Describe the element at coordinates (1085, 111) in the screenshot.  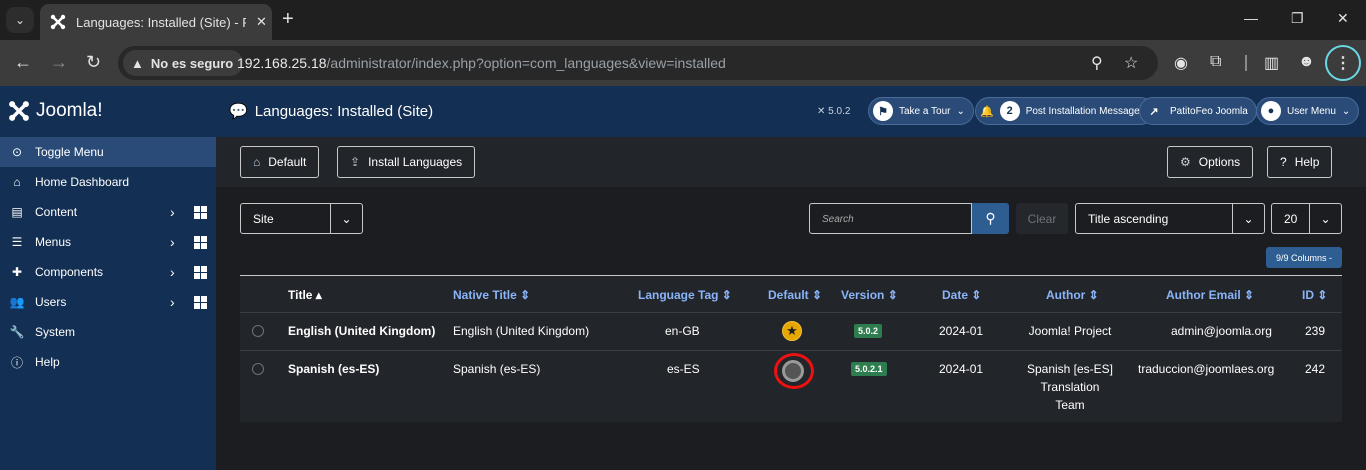
I see `post-install-label: Post Installation Messages` at that location.